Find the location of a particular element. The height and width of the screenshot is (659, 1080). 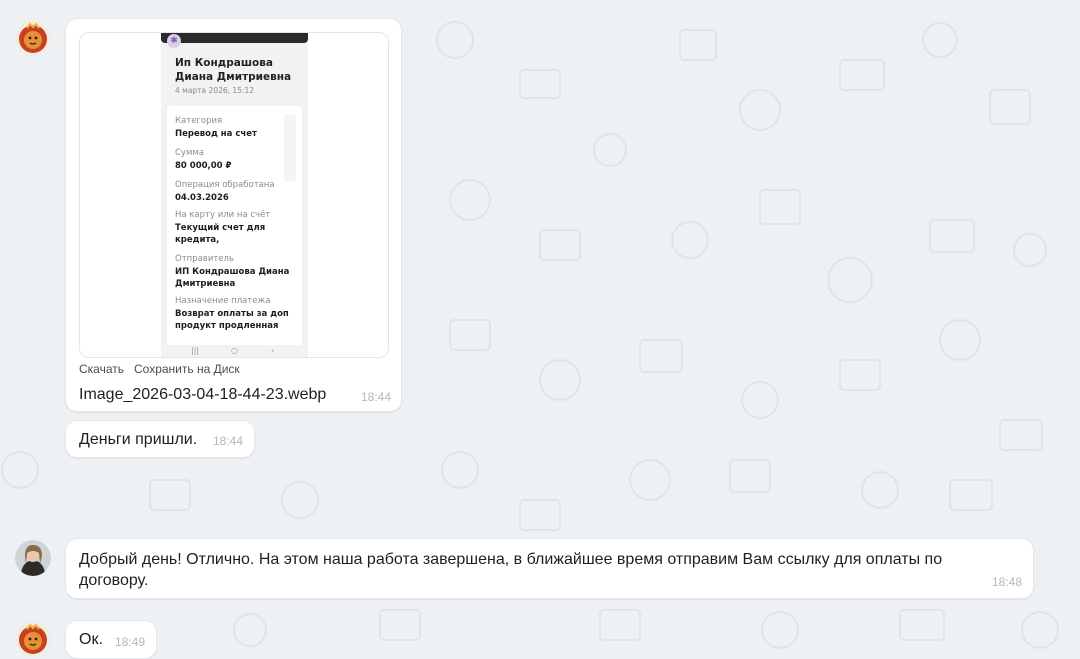

redaction is located at coordinates (250, 238).